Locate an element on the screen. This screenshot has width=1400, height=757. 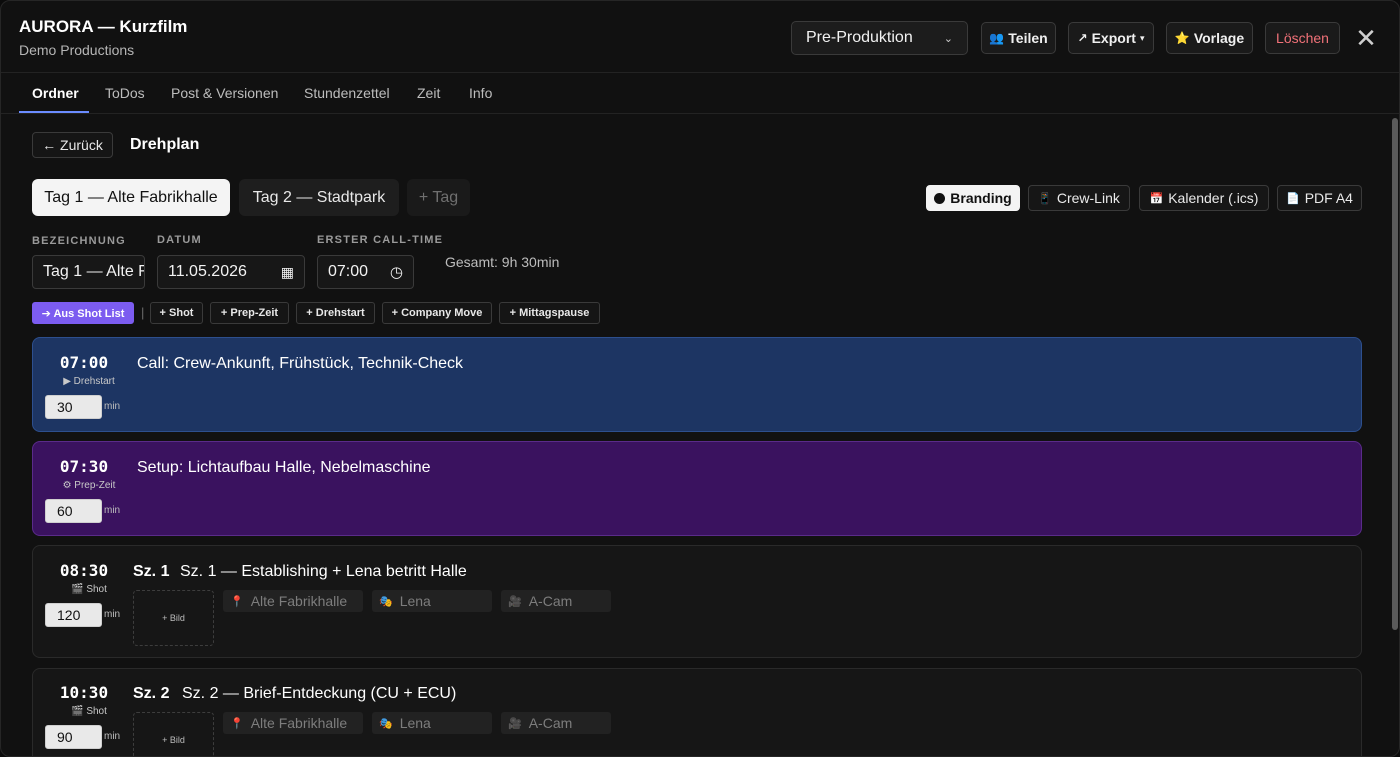
crew-link-label: Crew-Link is located at coordinates (1088, 198).